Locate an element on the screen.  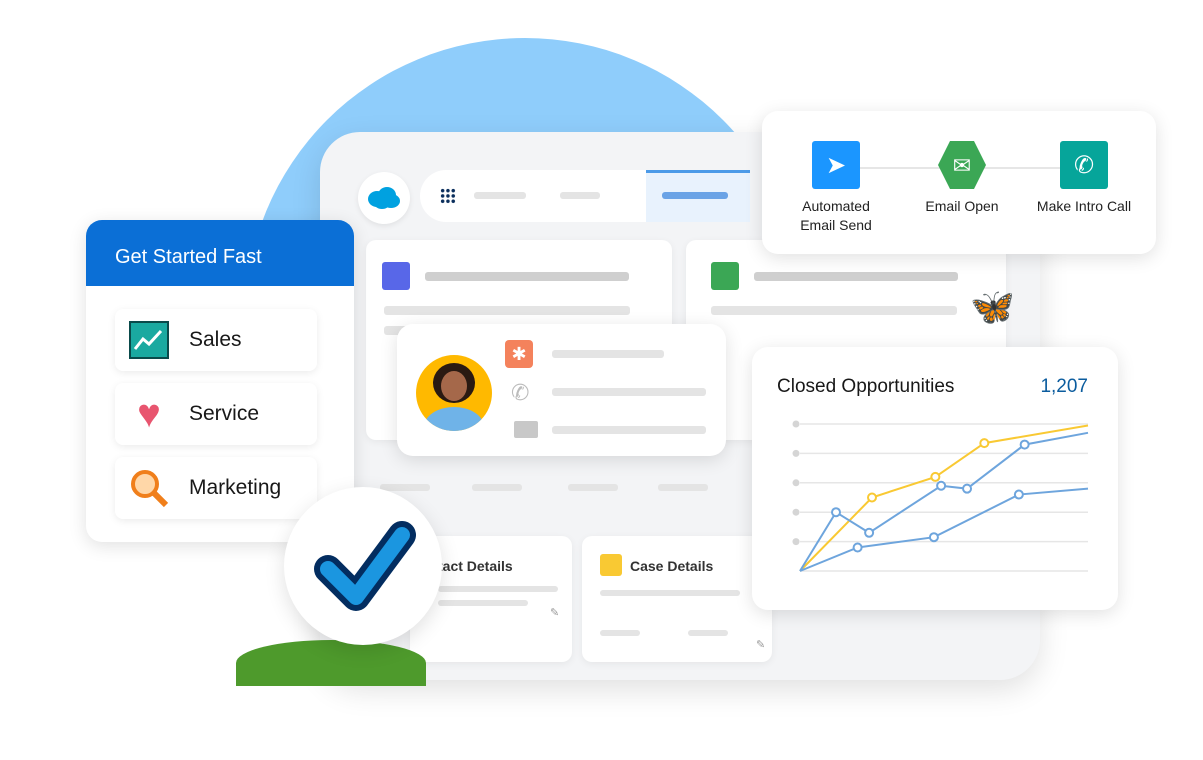
contact-popover: ✱ ✆ is located at coordinates (561, 390).